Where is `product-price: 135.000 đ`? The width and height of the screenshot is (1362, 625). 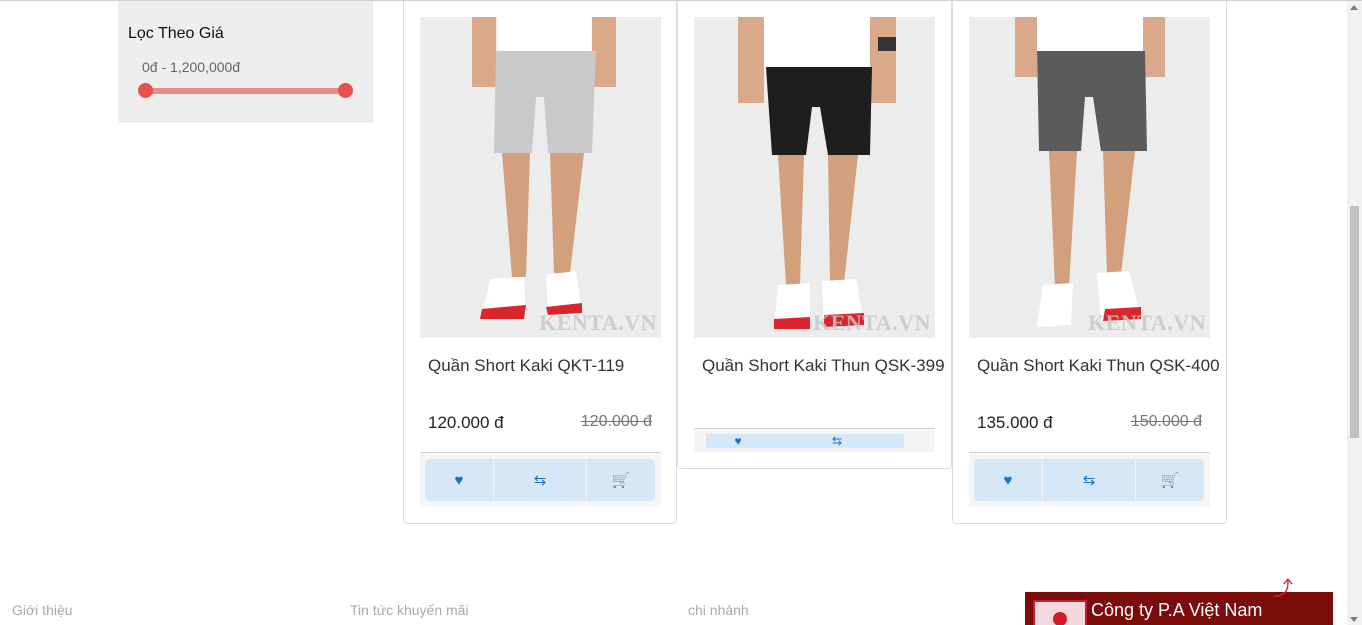
product-price: 135.000 đ is located at coordinates (1015, 422).